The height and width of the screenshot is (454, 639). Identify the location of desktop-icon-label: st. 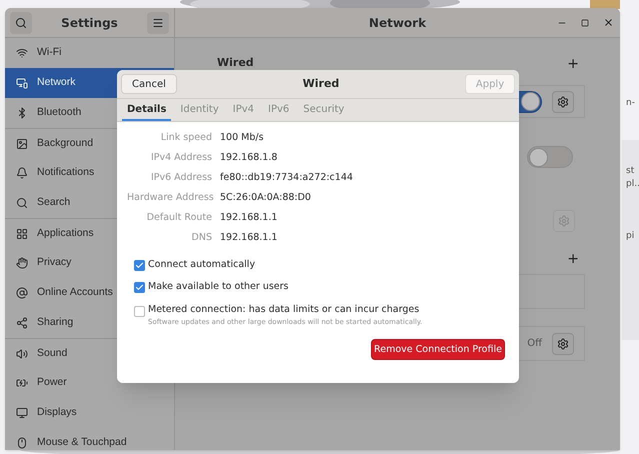
(630, 171).